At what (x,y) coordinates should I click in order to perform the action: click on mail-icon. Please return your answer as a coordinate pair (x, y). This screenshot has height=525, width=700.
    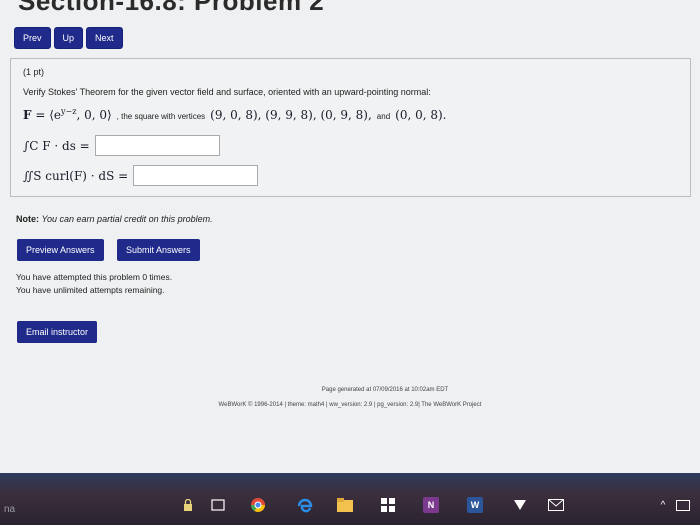
    Looking at the image, I should click on (556, 505).